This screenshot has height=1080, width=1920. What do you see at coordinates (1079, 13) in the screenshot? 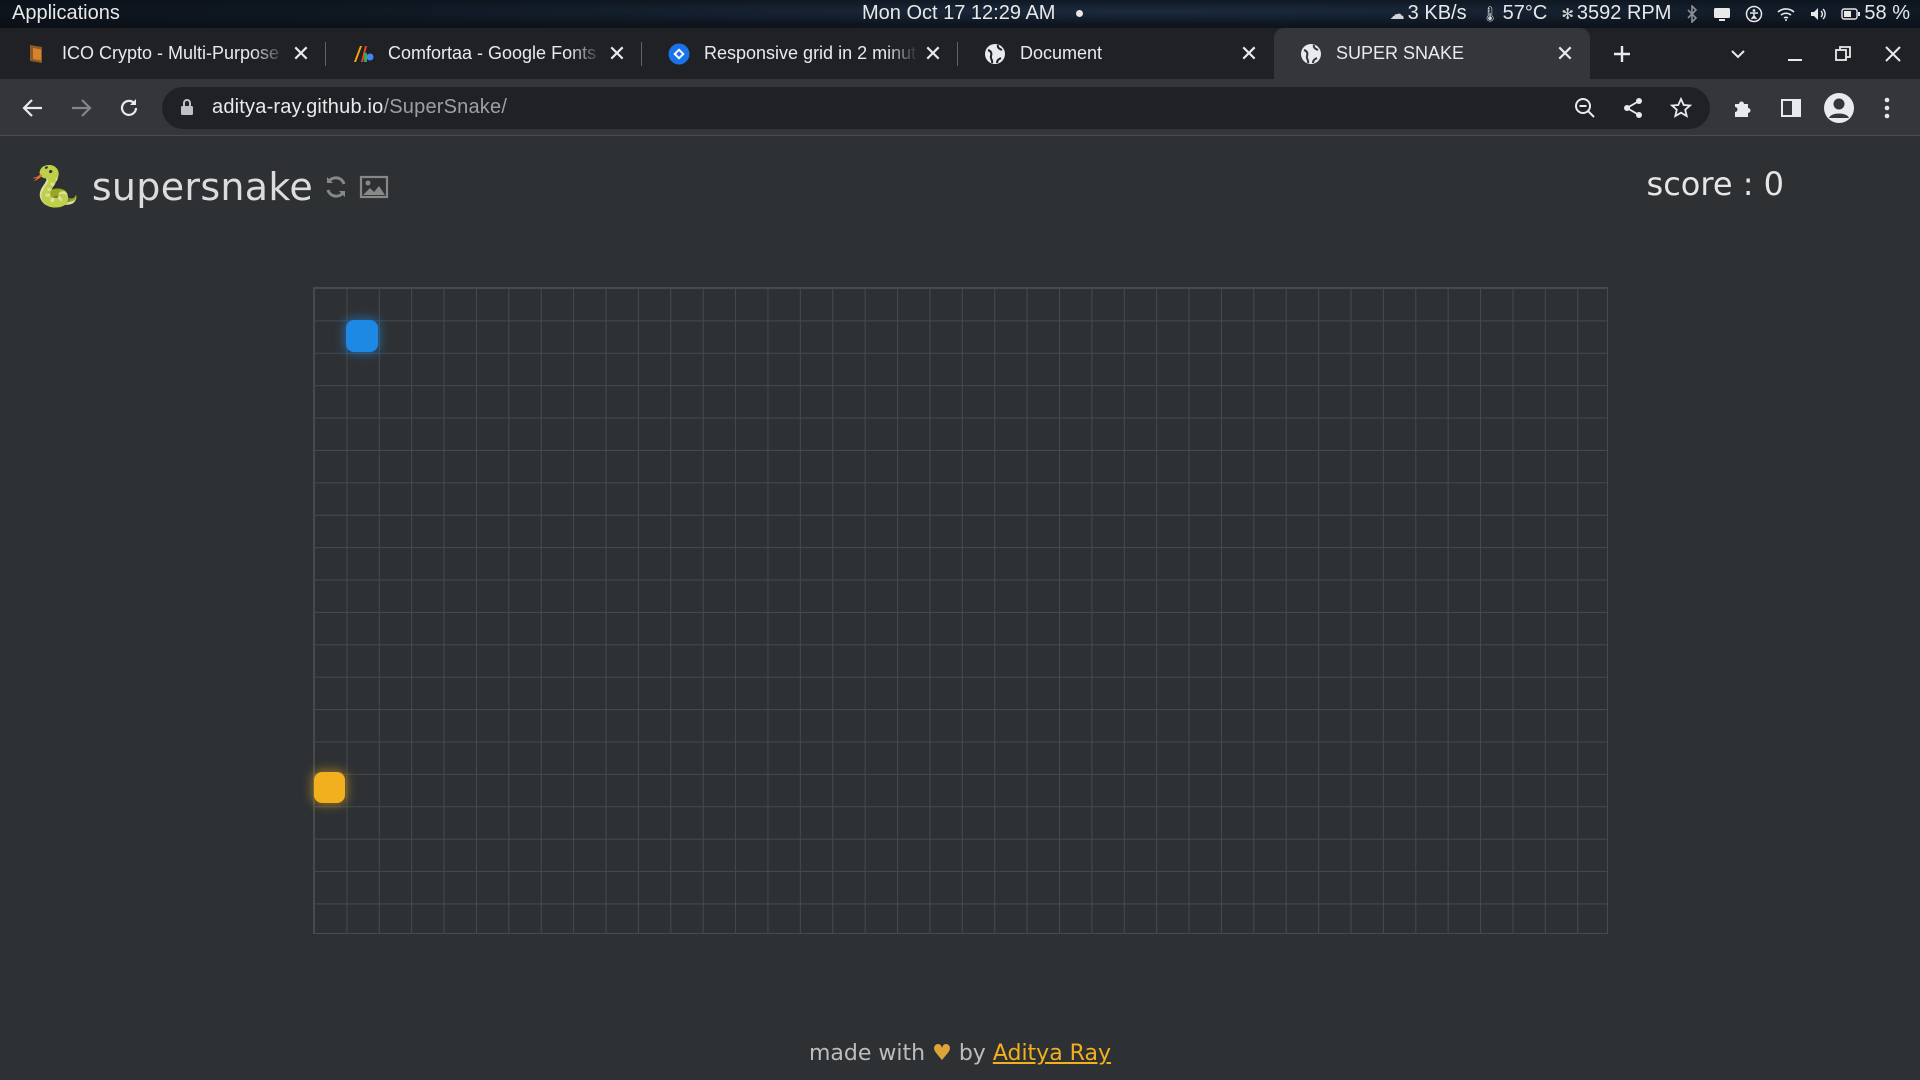
I see `notification-dot` at bounding box center [1079, 13].